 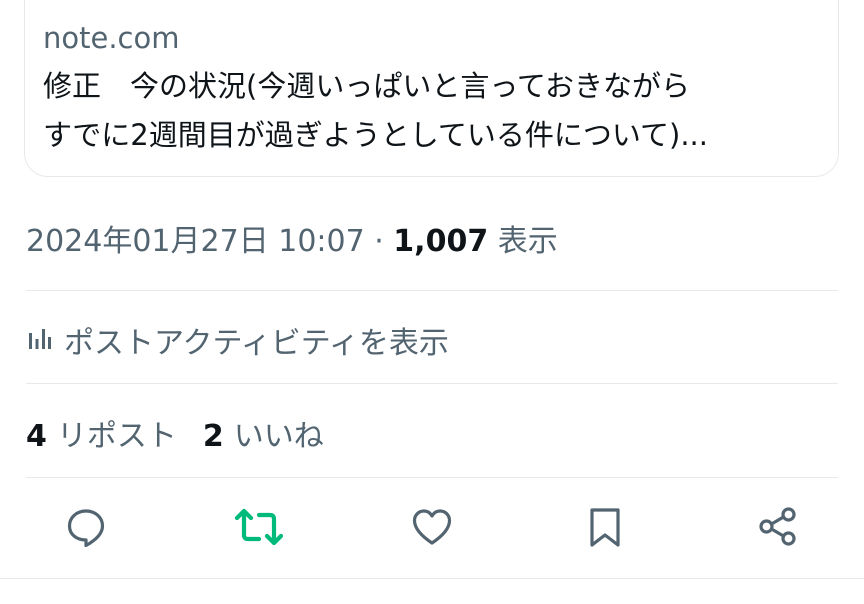 I want to click on like-icon, so click(x=432, y=529).